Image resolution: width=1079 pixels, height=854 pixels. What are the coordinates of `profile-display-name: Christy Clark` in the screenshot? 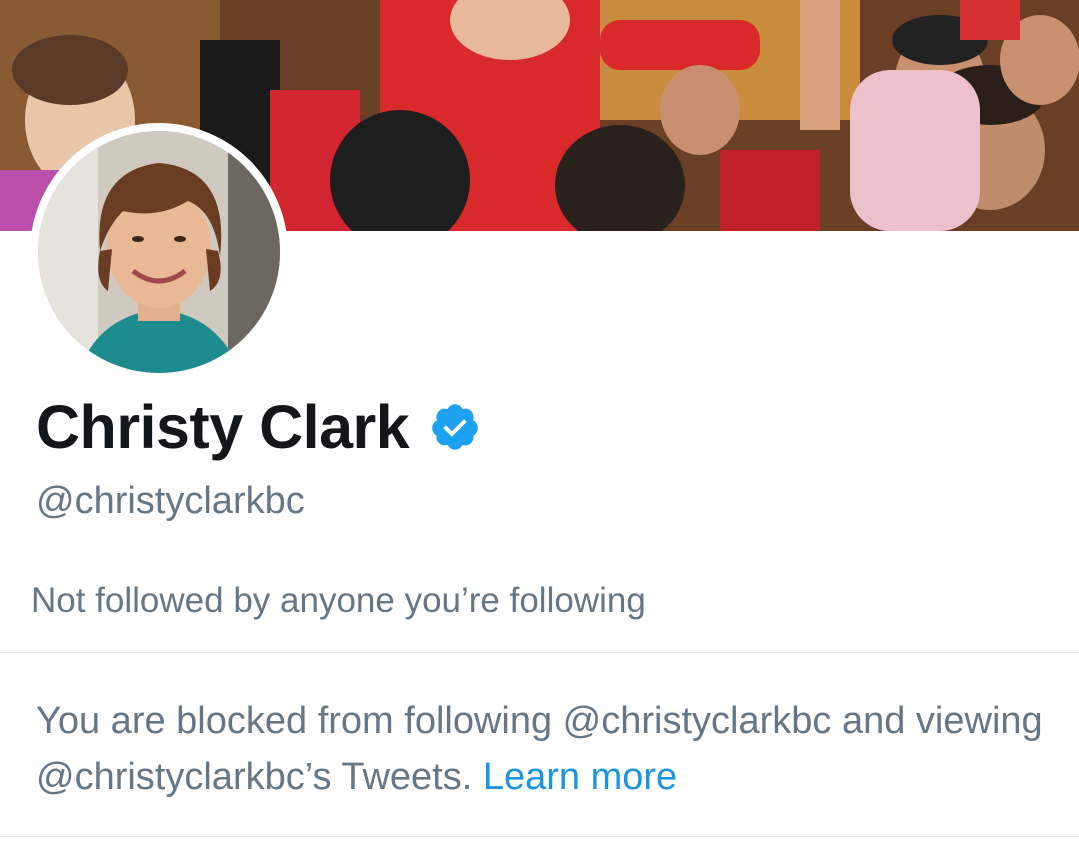 It's located at (223, 427).